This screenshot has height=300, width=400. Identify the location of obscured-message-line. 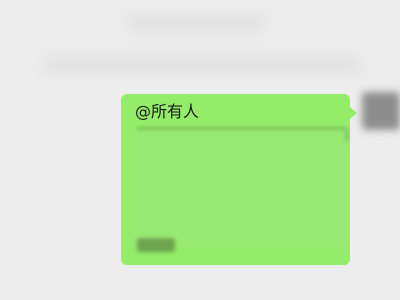
(156, 245).